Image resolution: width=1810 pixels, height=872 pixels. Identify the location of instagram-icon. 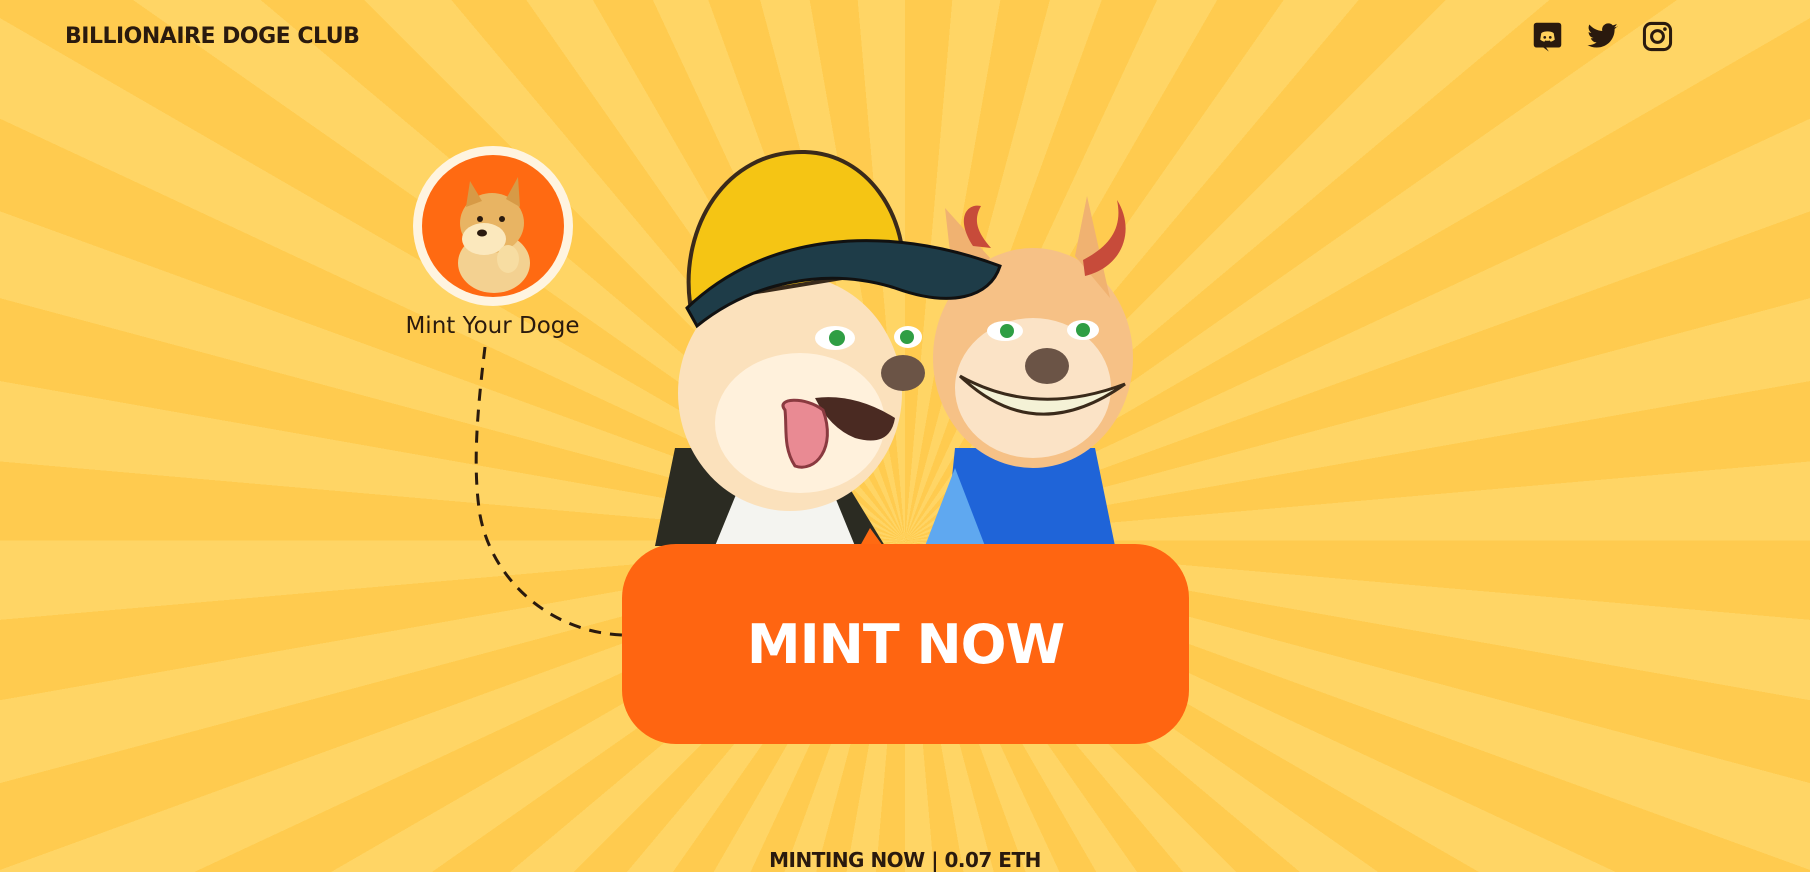
(1657, 36).